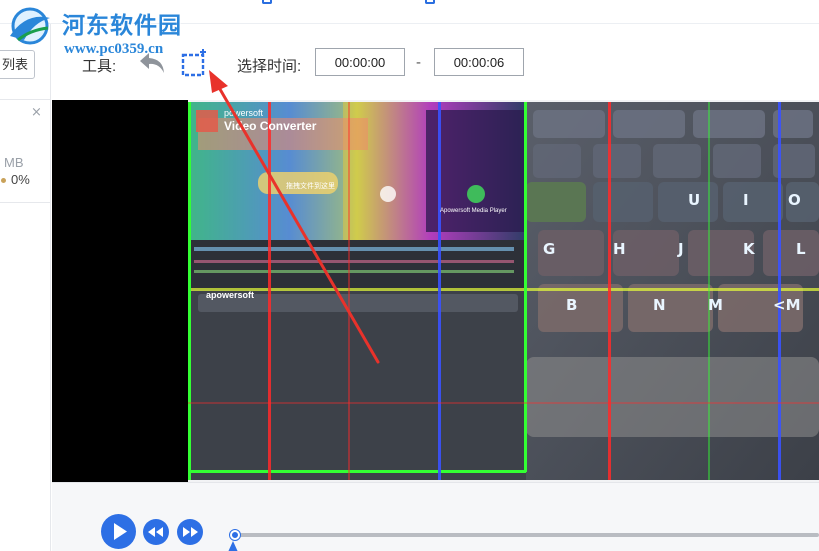 The width and height of the screenshot is (819, 551). I want to click on key-label: I, so click(746, 200).